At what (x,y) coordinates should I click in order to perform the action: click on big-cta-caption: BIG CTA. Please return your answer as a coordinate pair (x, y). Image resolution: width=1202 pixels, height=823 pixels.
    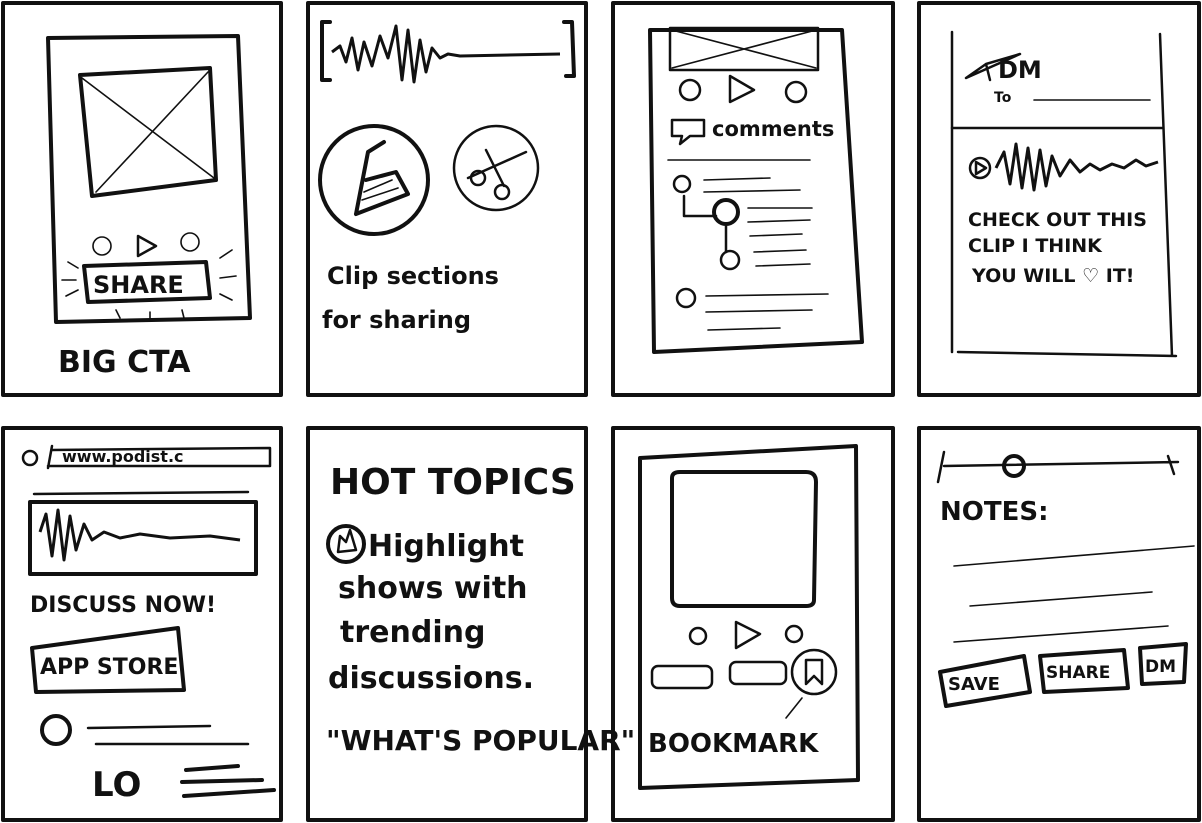
    Looking at the image, I should click on (124, 362).